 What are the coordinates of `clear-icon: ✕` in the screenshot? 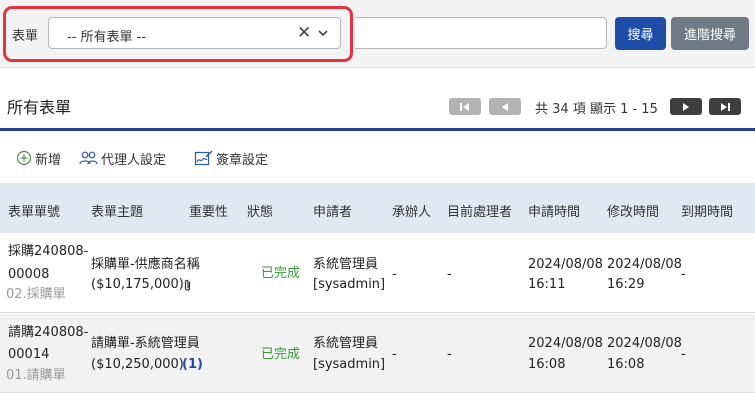 It's located at (304, 33).